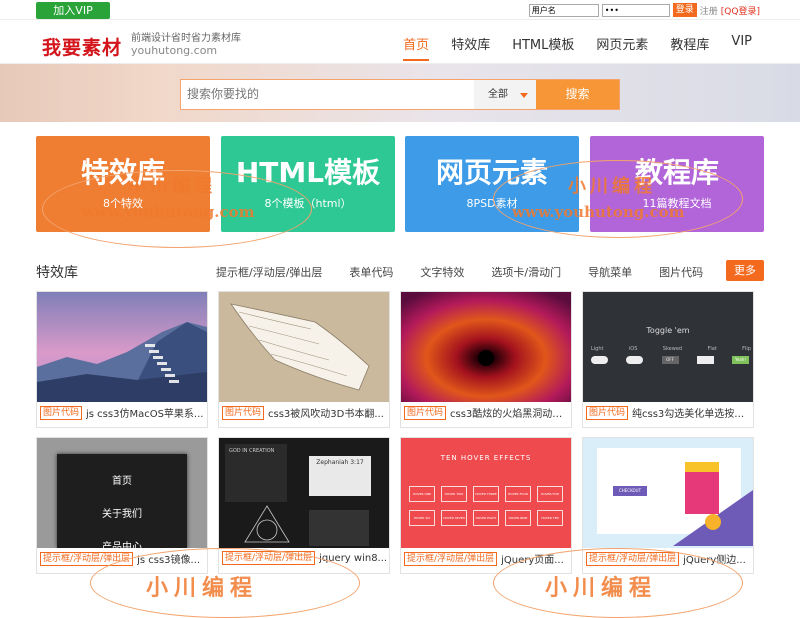 The height and width of the screenshot is (618, 800). Describe the element at coordinates (267, 524) in the screenshot. I see `geometric-tile-image` at that location.